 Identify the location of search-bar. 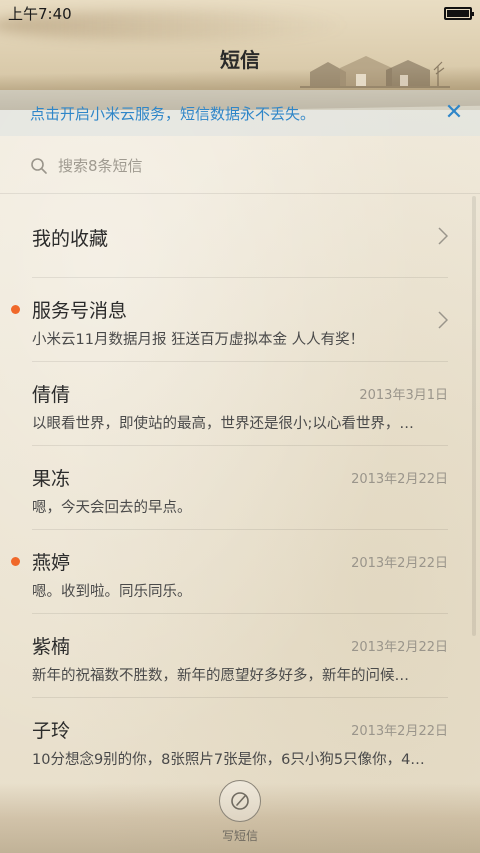
(240, 166).